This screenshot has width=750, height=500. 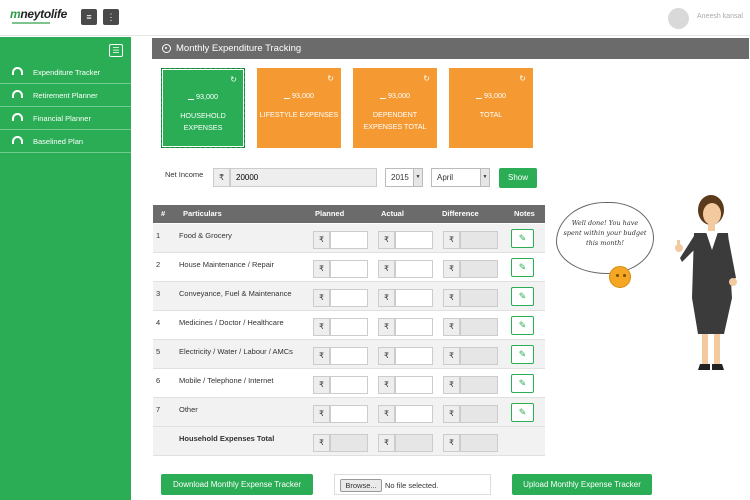 I want to click on target-icon, so click(x=166, y=48).